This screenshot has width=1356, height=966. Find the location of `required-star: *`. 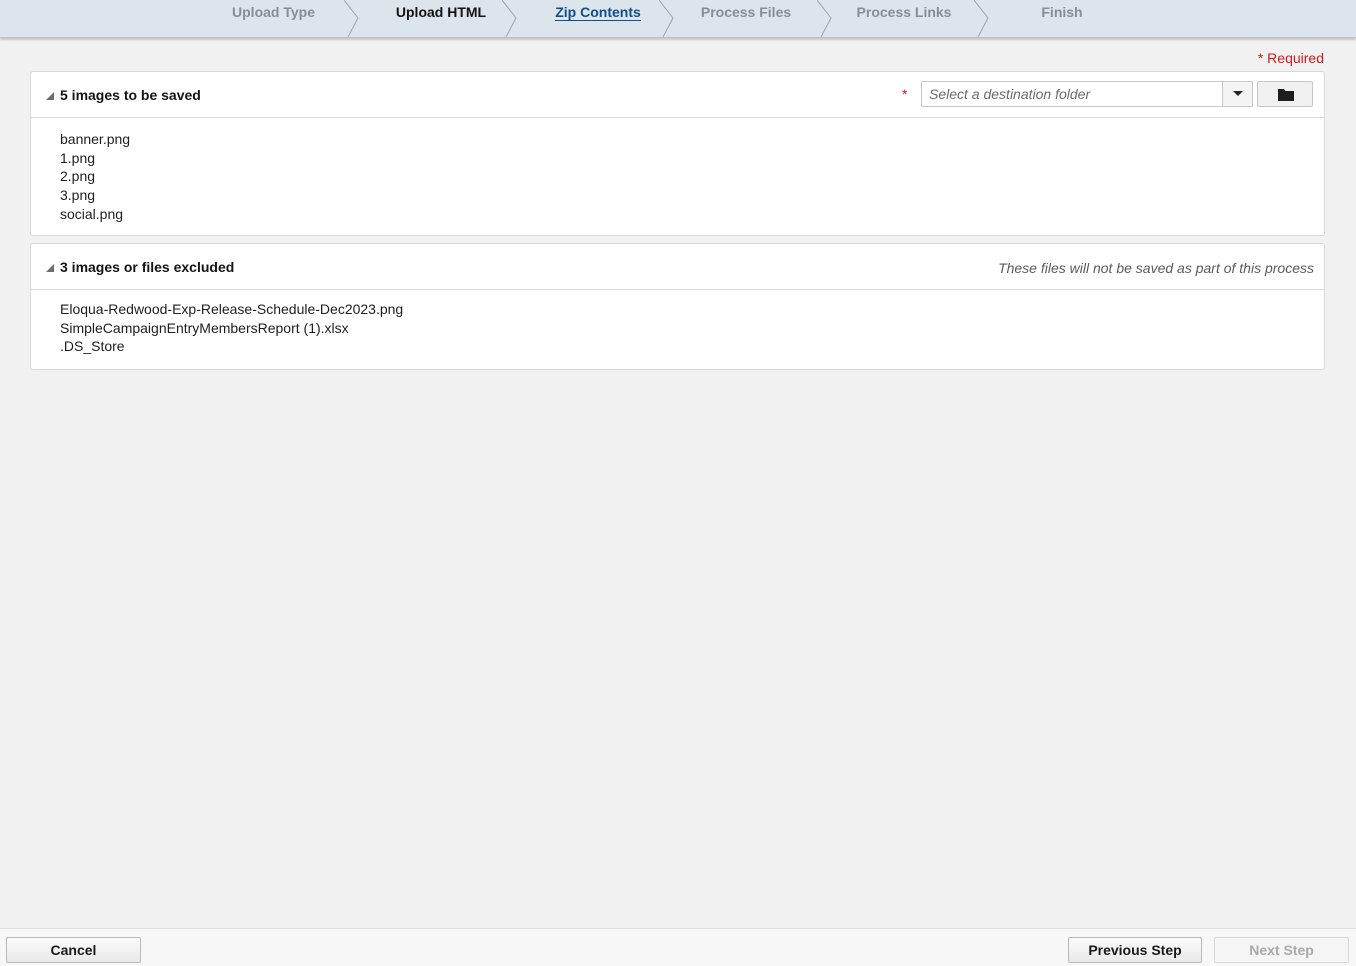

required-star: * is located at coordinates (905, 94).